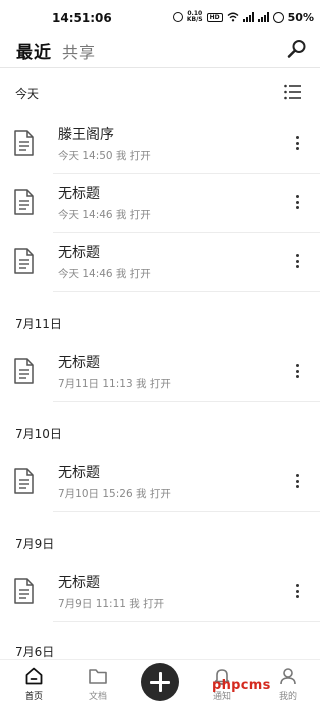  Describe the element at coordinates (82, 18) in the screenshot. I see `status-time: 14:51:06` at that location.